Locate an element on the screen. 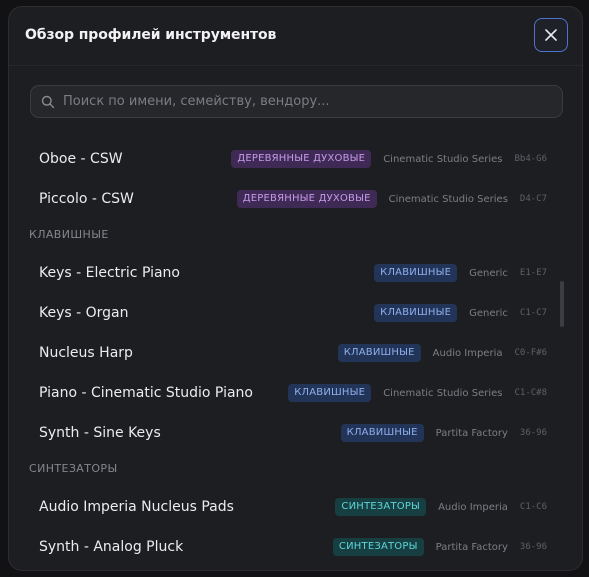  search-icon is located at coordinates (48, 102).